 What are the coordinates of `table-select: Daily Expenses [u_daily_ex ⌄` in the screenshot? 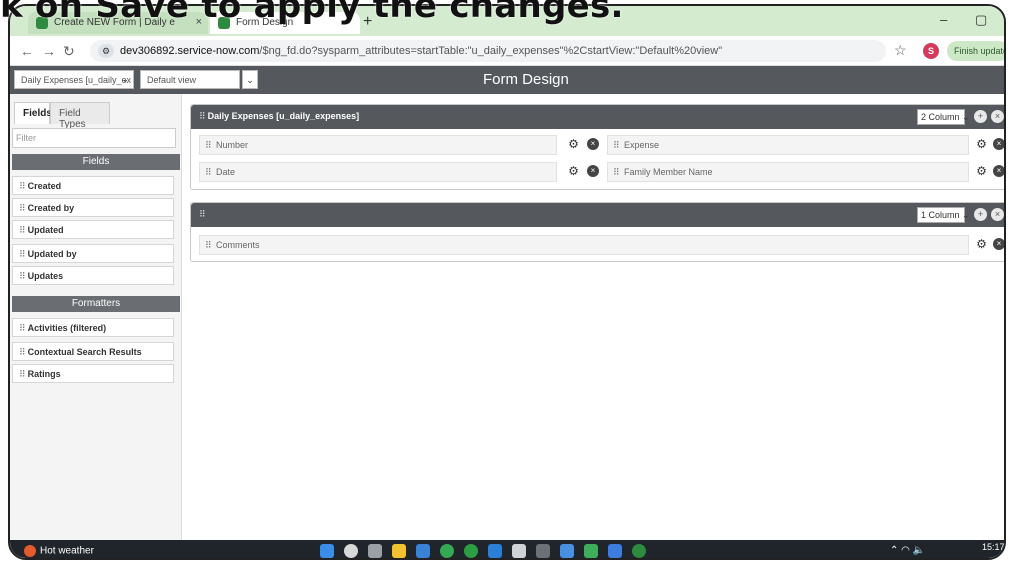 It's located at (74, 79).